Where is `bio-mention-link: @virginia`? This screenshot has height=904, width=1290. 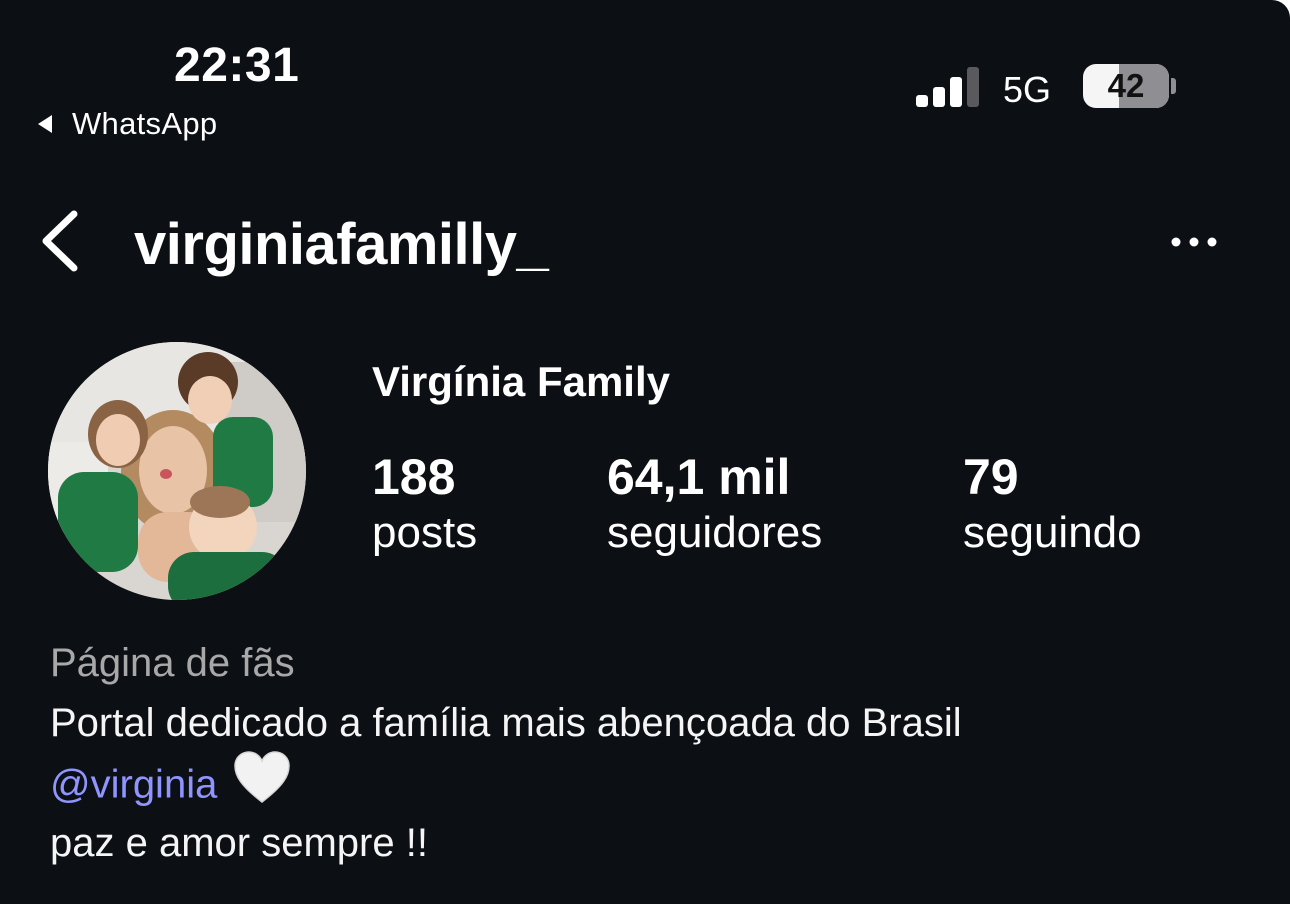 bio-mention-link: @virginia is located at coordinates (133, 785).